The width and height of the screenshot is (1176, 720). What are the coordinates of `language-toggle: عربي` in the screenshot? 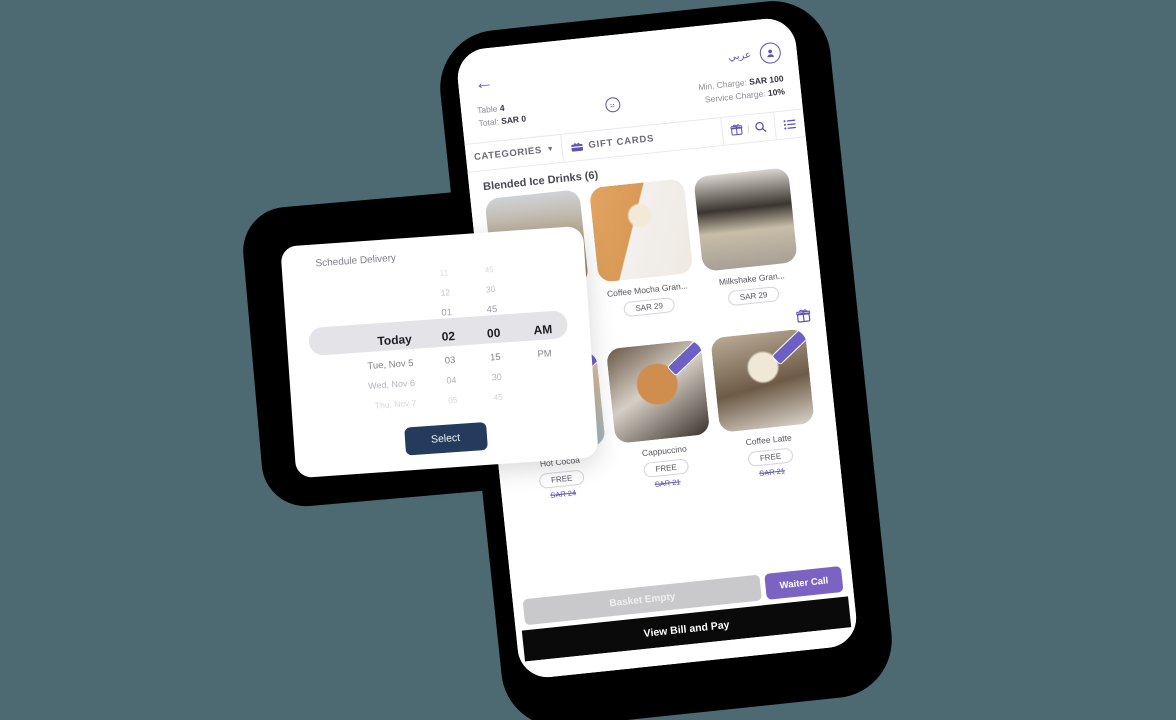 It's located at (740, 55).